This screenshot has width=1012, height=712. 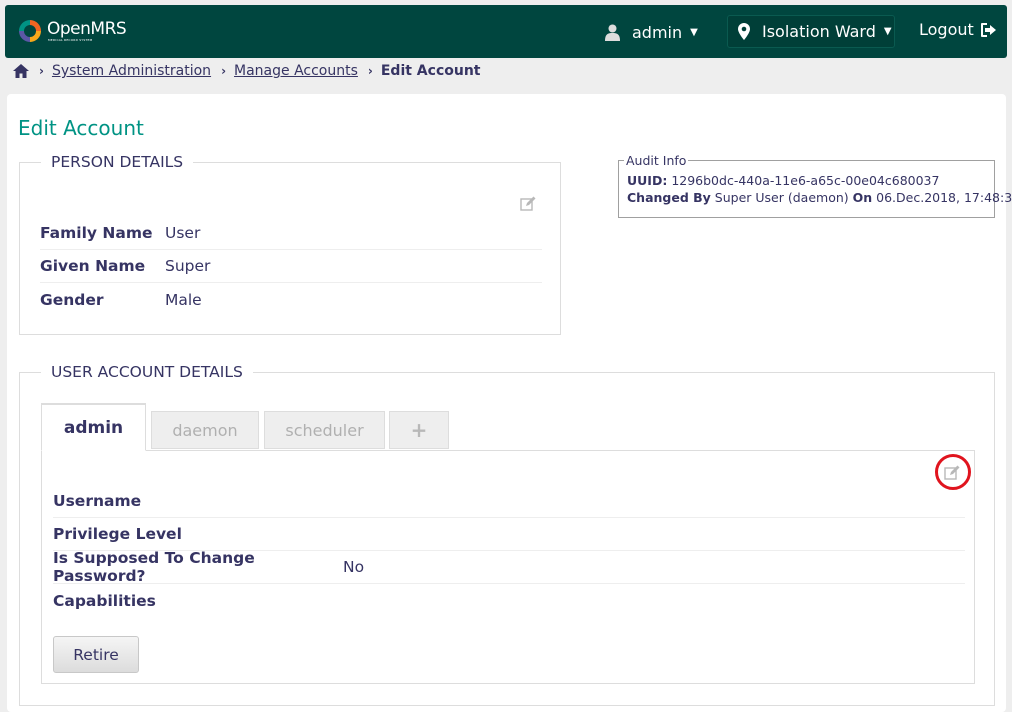 I want to click on change-password-label: Is Supposed To Change Password?, so click(x=154, y=567).